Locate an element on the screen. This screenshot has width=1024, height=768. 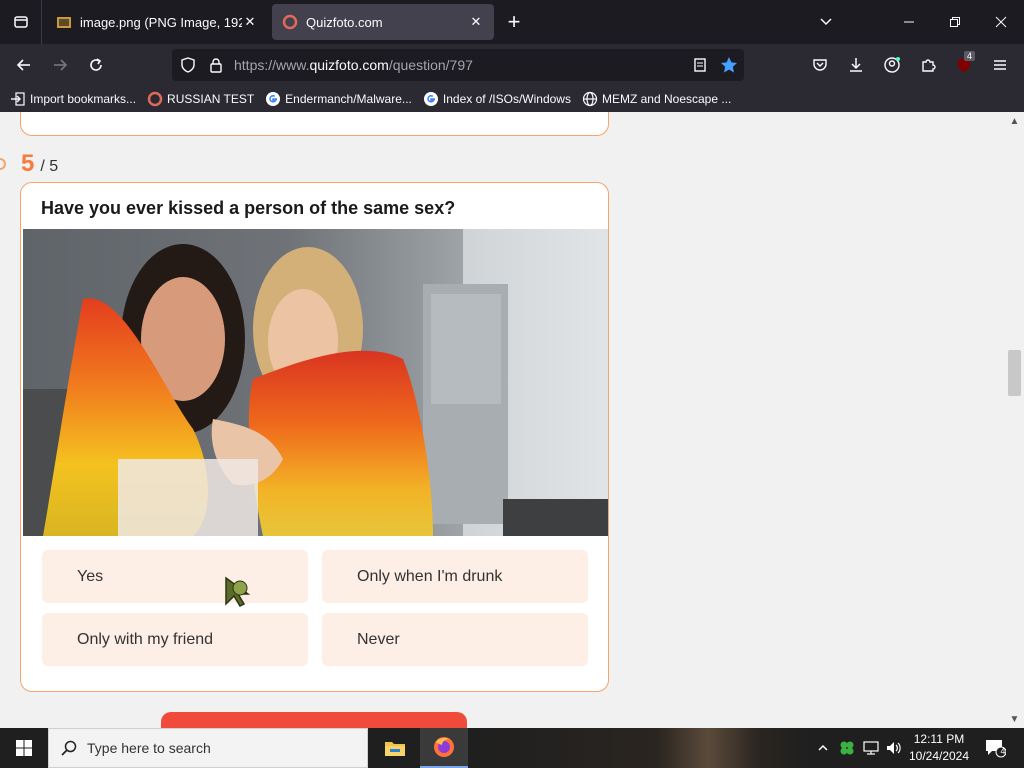
lock-icon is located at coordinates (216, 65).